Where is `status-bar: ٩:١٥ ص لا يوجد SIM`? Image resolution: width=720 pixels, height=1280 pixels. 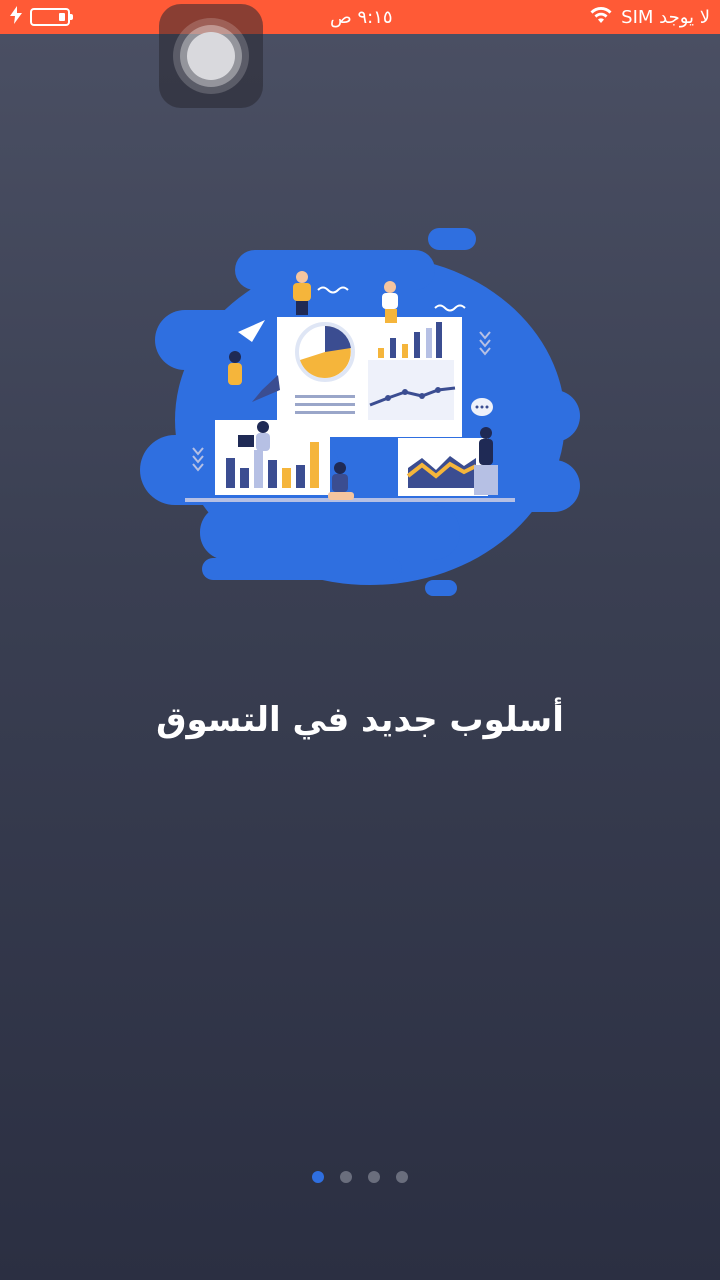
status-bar: ٩:١٥ ص لا يوجد SIM is located at coordinates (360, 17).